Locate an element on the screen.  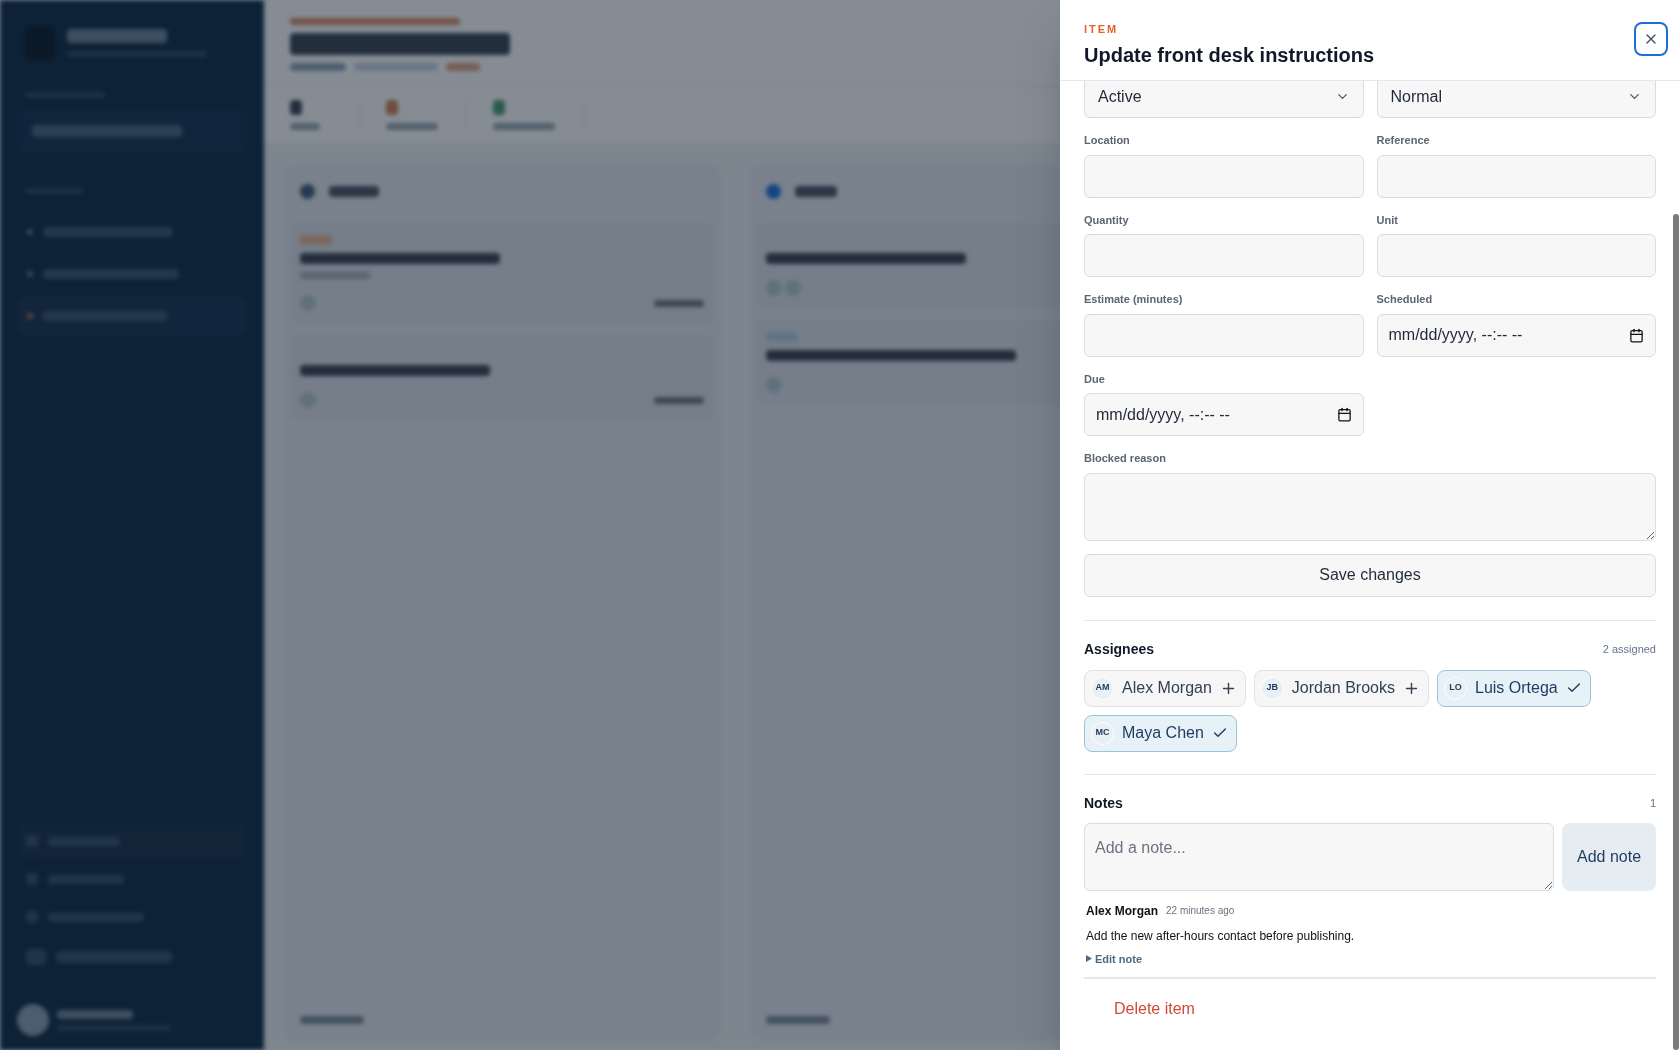
select-field: Active is located at coordinates (1224, 99).